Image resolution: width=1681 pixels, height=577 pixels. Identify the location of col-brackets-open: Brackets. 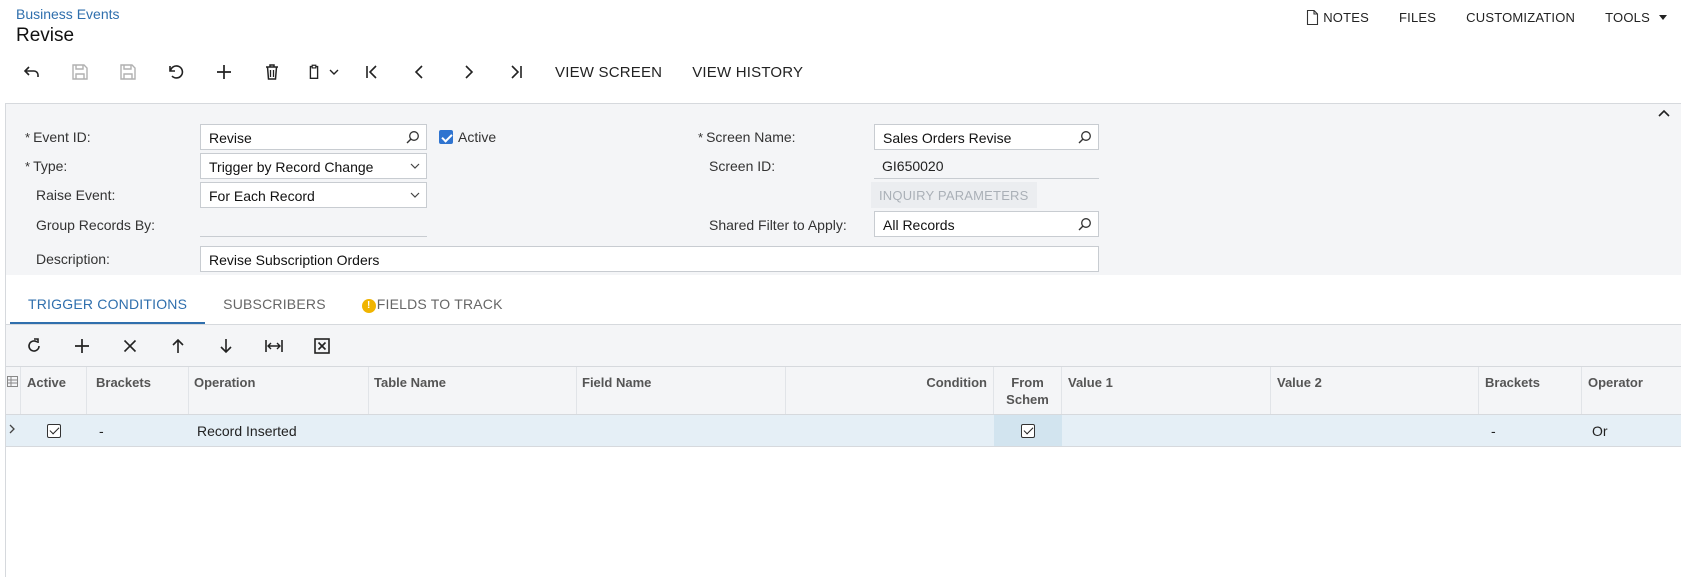
(138, 390).